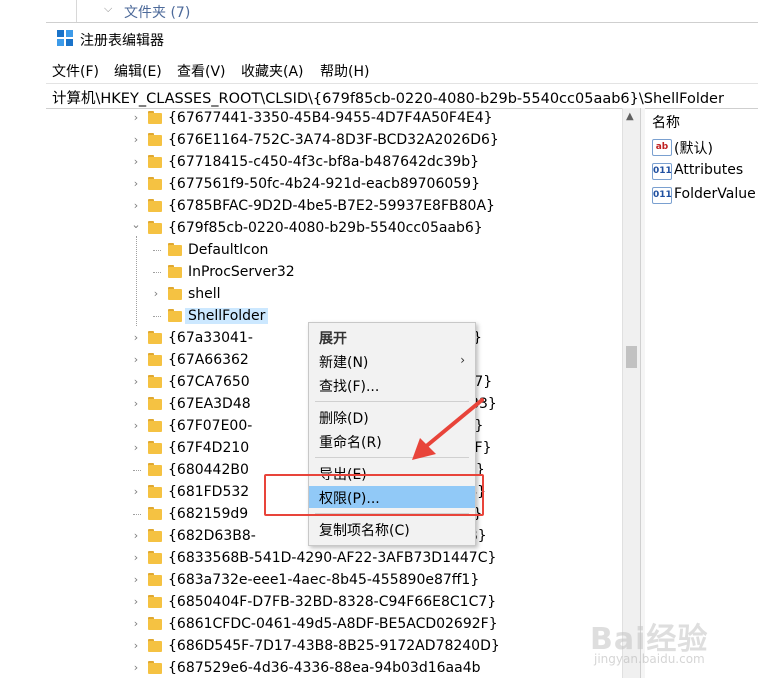 This screenshot has height=678, width=758. I want to click on values-pane: 名称 ab (默认) 011 Attributes 011 FolderValue, so click(701, 393).